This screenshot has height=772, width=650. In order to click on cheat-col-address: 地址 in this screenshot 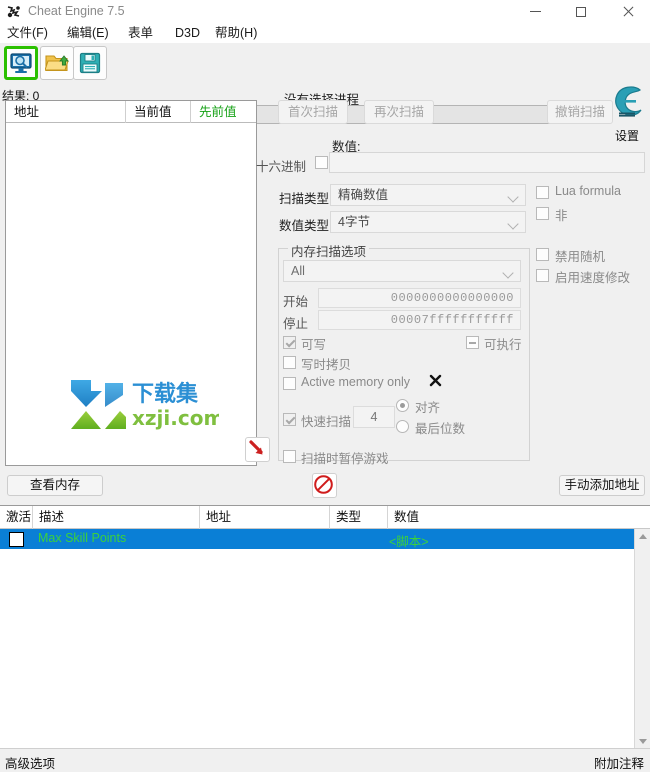, I will do `click(265, 517)`.